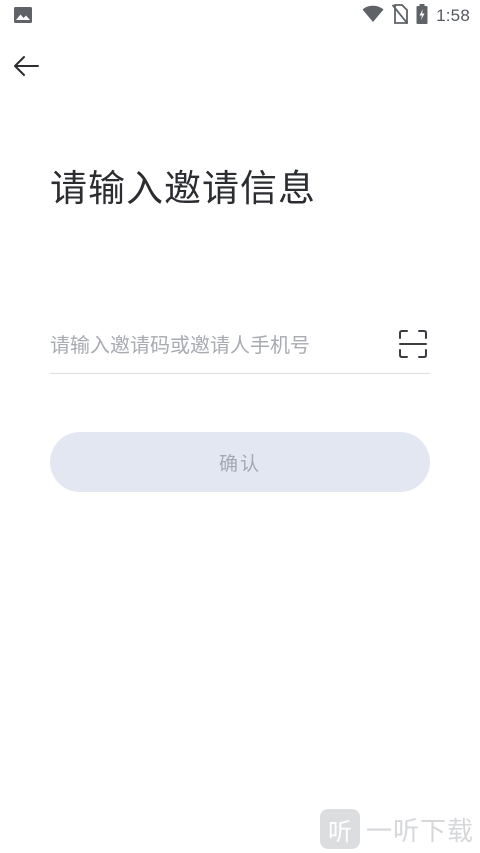 Image resolution: width=480 pixels, height=853 pixels. I want to click on status-bar: 1:58, so click(240, 16).